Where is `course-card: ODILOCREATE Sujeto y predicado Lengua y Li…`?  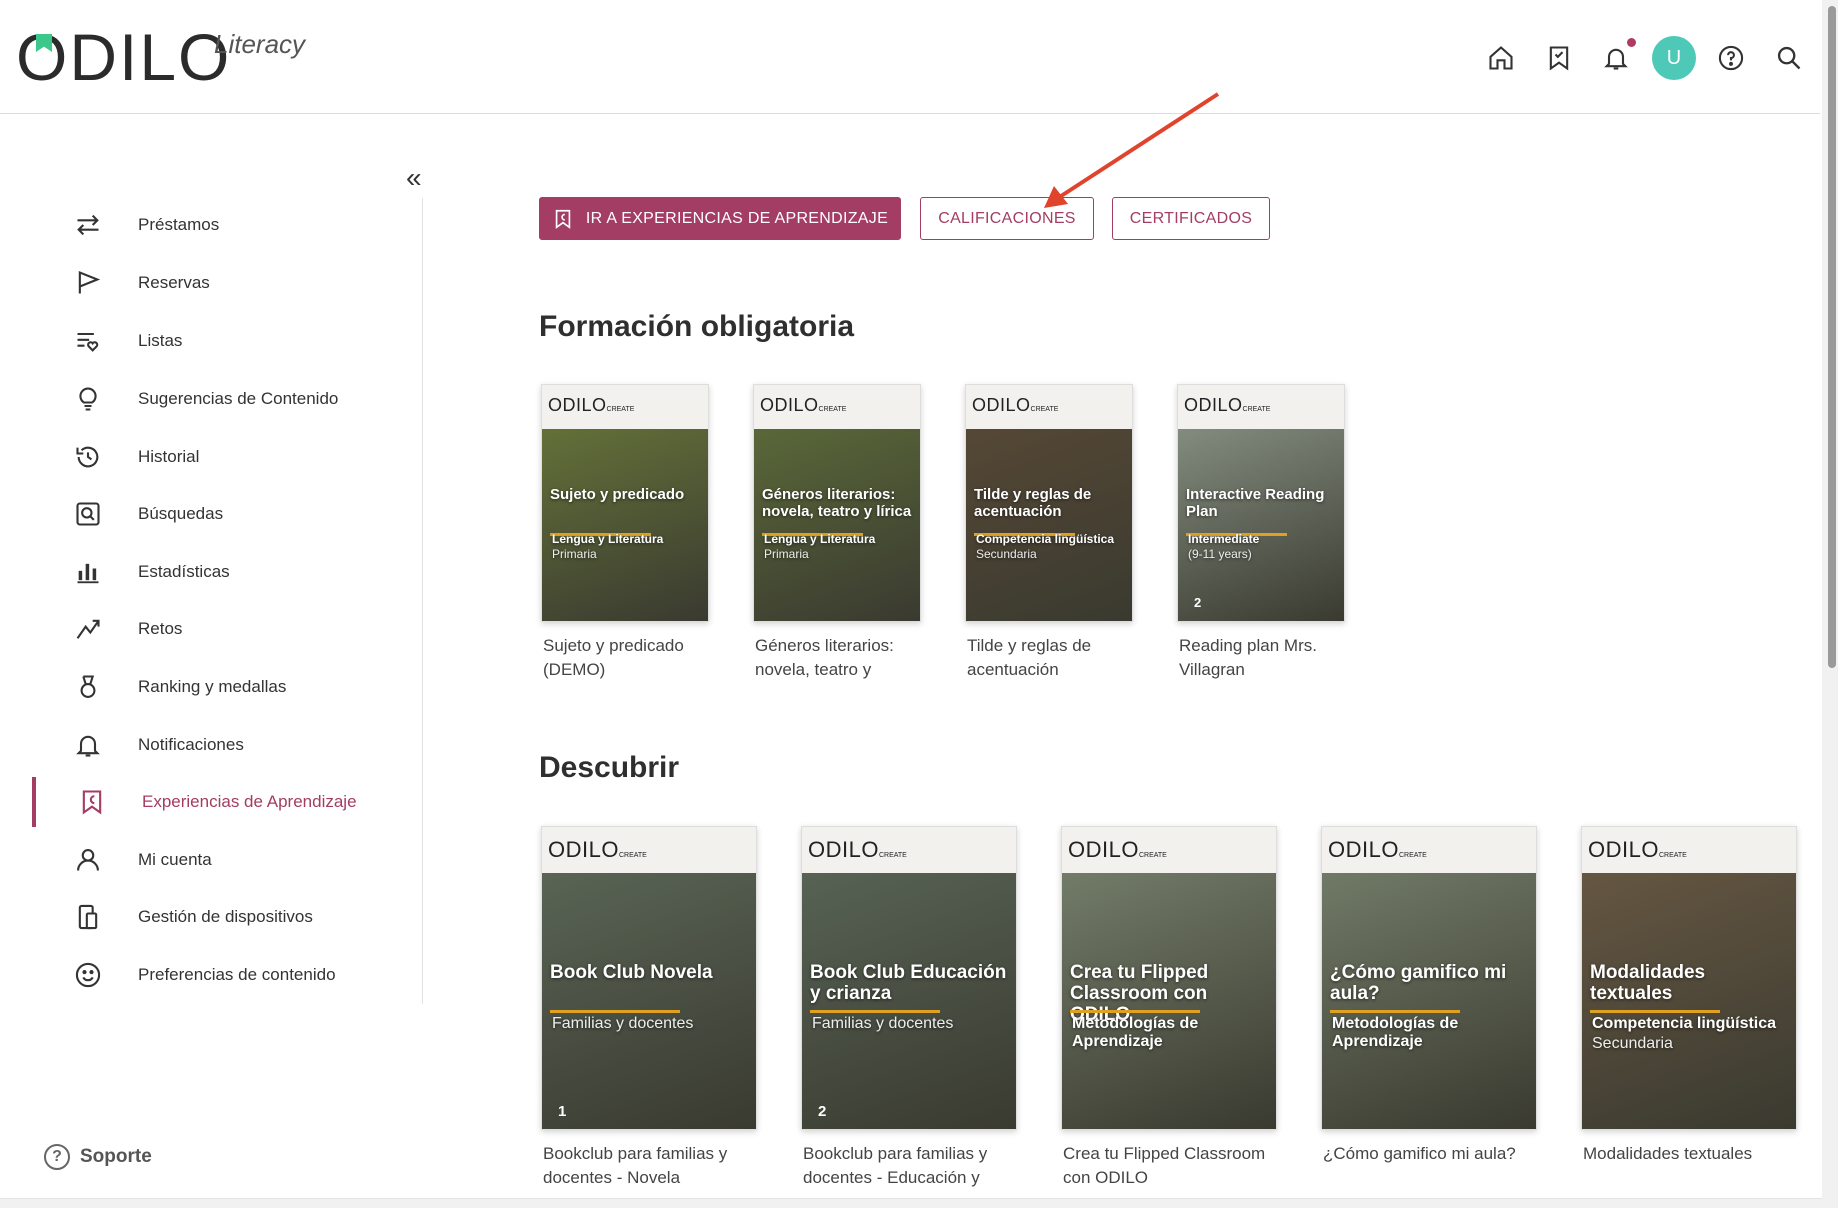 course-card: ODILOCREATE Sujeto y predicado Lengua y Li… is located at coordinates (625, 533).